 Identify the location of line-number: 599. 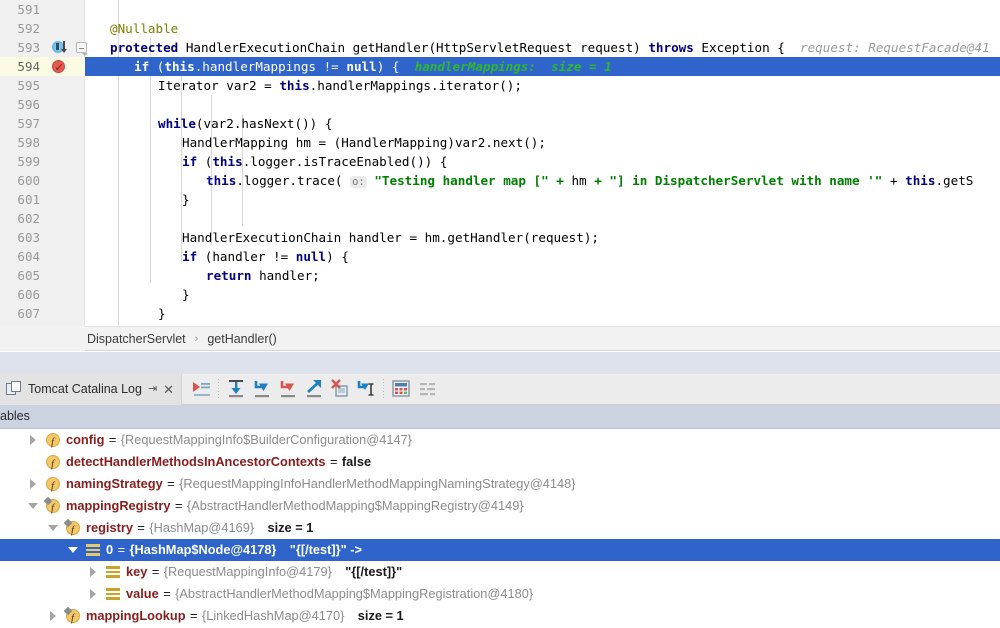
(28, 161).